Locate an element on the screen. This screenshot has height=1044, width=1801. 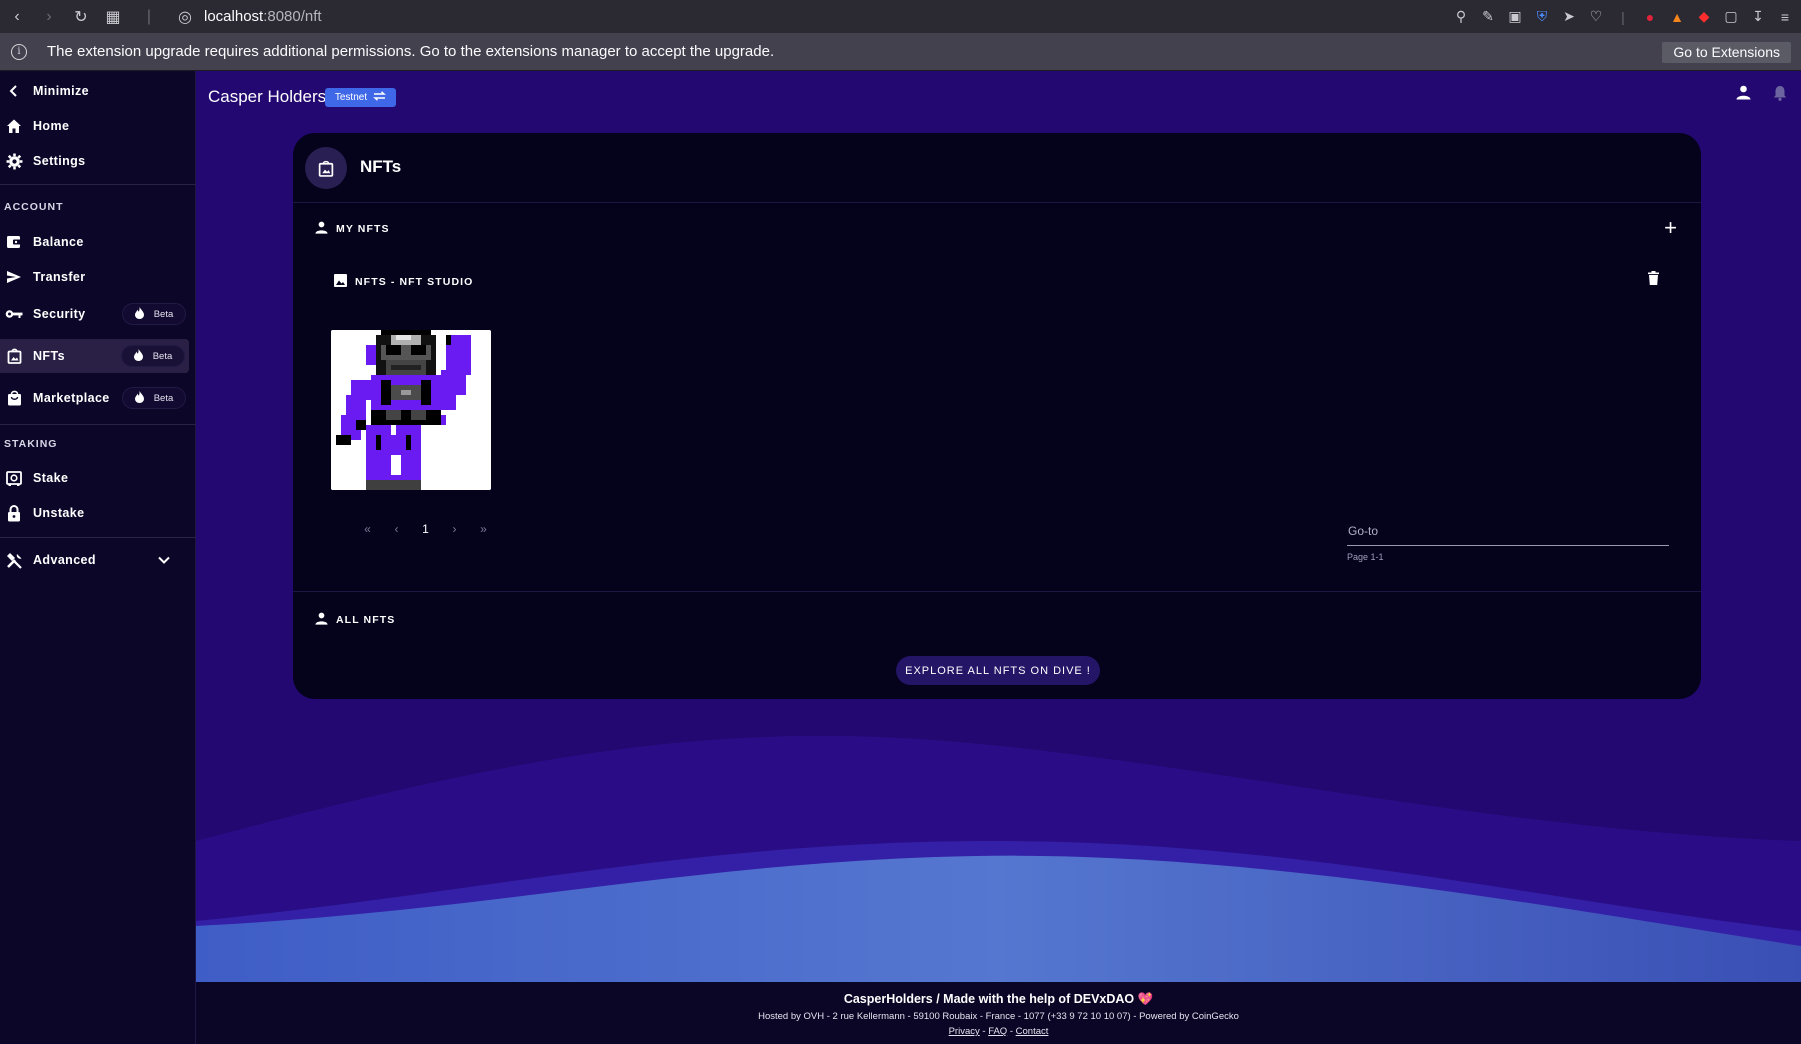
sidebar-item-marketplace: Marketplace Beta is located at coordinates (98, 398).